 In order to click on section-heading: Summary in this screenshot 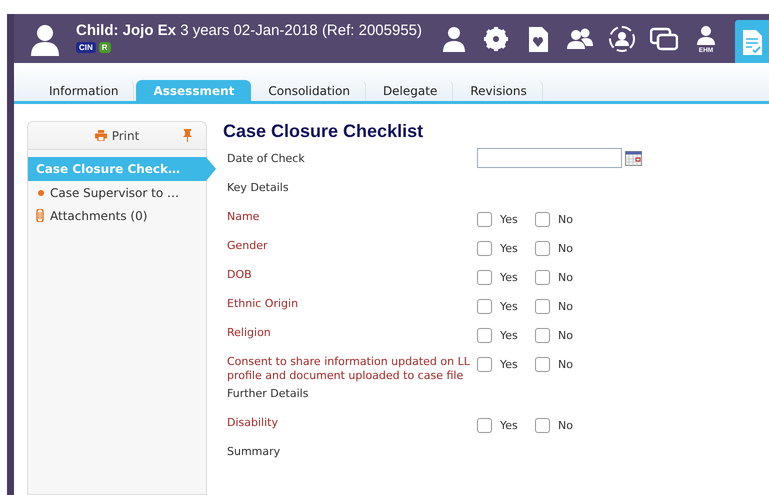, I will do `click(254, 451)`.